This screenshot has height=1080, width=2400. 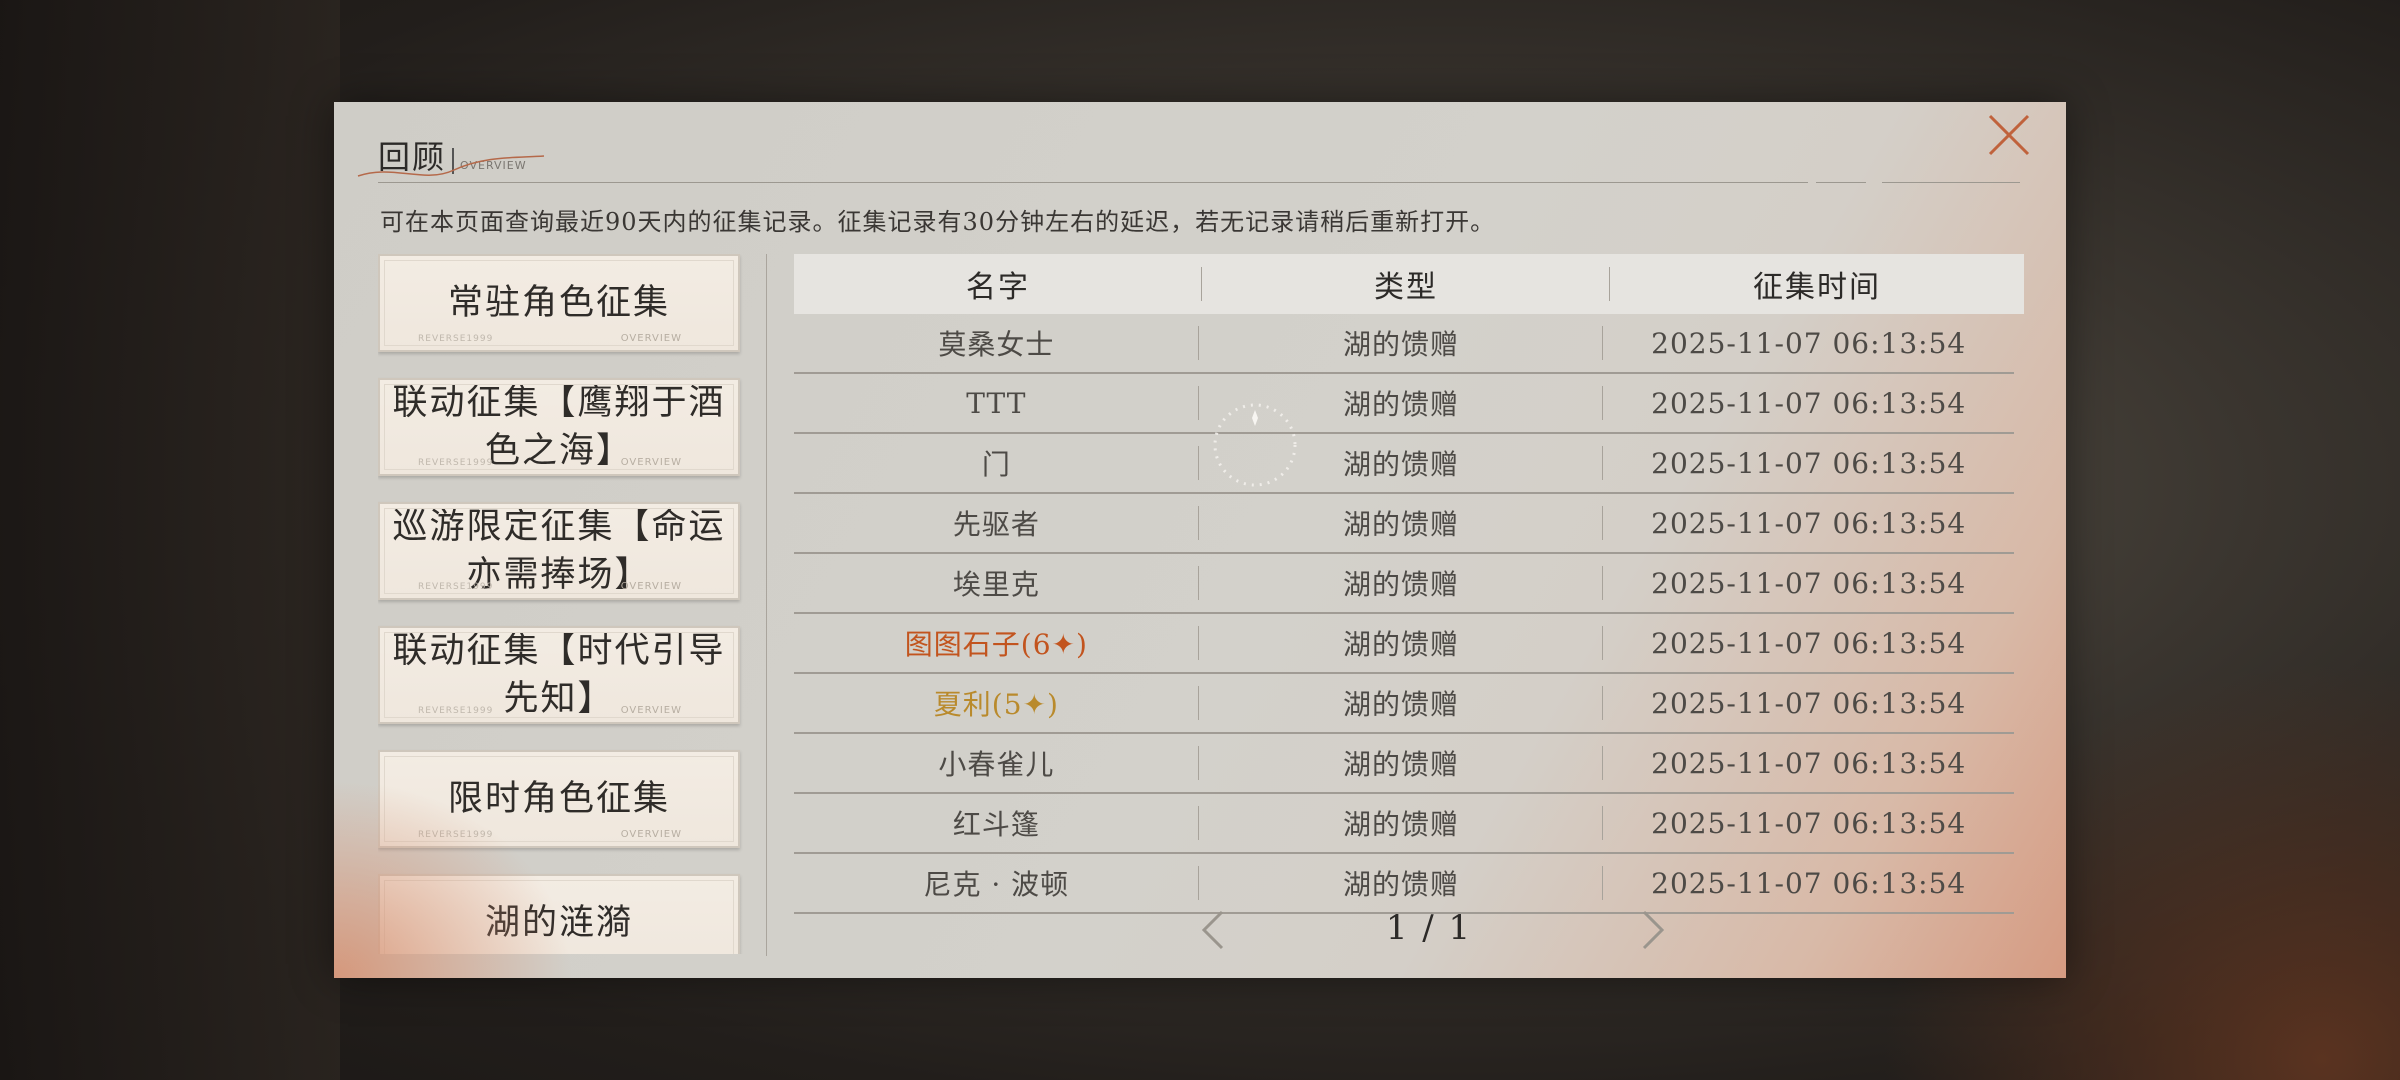 What do you see at coordinates (451, 166) in the screenshot?
I see `title-swoosh-decoration` at bounding box center [451, 166].